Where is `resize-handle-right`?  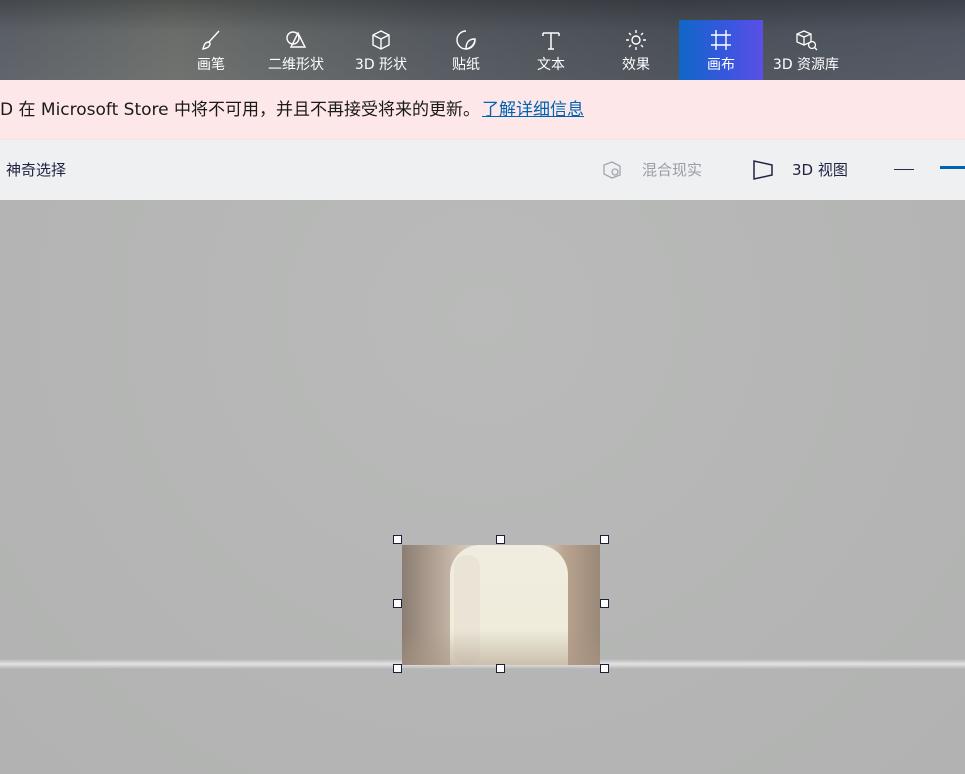 resize-handle-right is located at coordinates (604, 603).